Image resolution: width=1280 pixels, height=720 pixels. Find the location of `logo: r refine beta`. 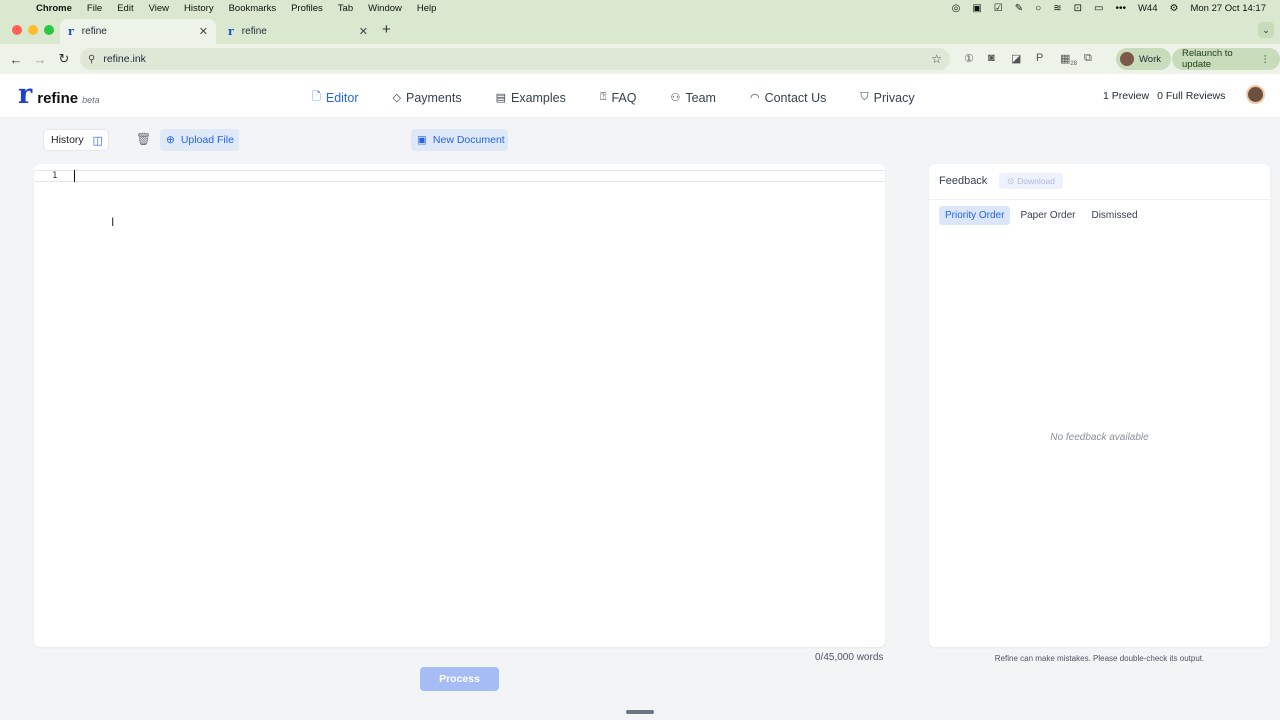

logo: r refine beta is located at coordinates (59, 94).